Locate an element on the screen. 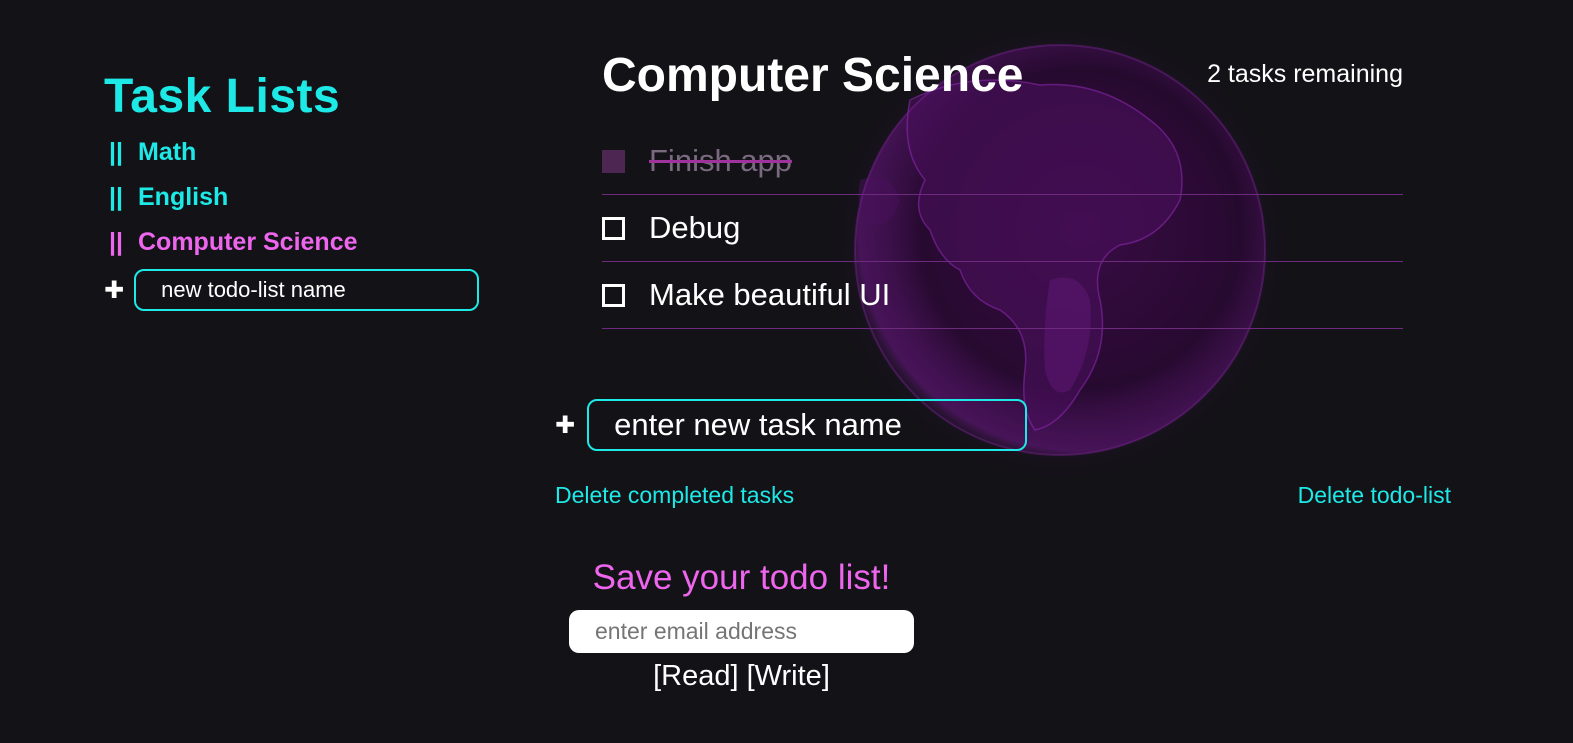  new-list-input is located at coordinates (307, 290).